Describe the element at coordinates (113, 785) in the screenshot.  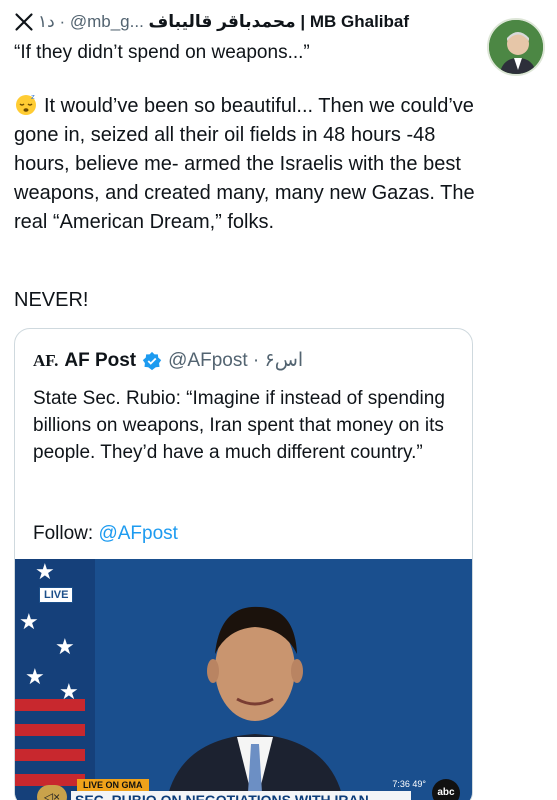
I see `show-label: LIVE ON GMA` at that location.